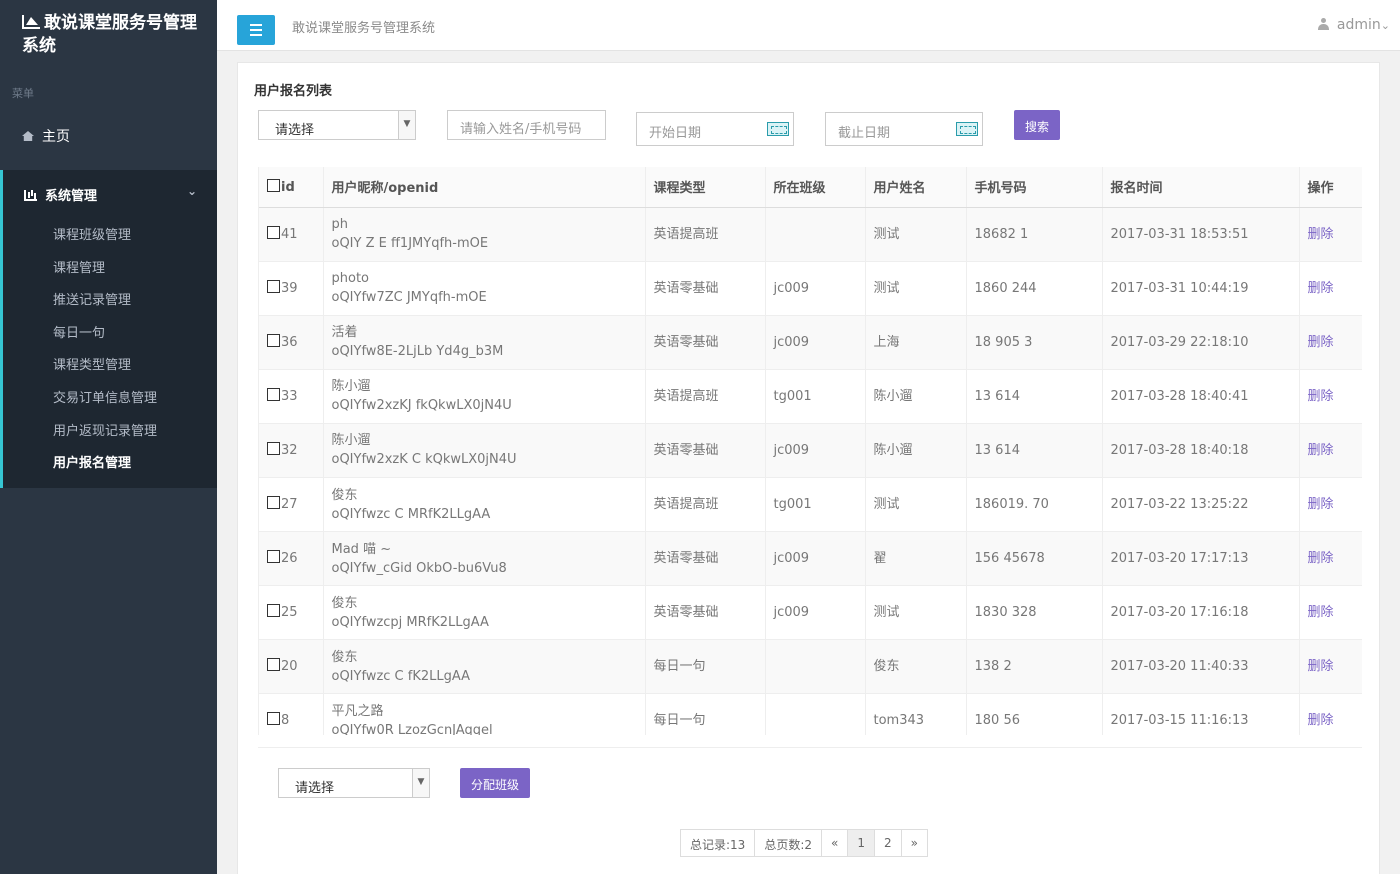 The width and height of the screenshot is (1400, 874). Describe the element at coordinates (484, 613) in the screenshot. I see `cell-nick: 俊东 oQIYfwzcpj MRfK2LLgAA` at that location.